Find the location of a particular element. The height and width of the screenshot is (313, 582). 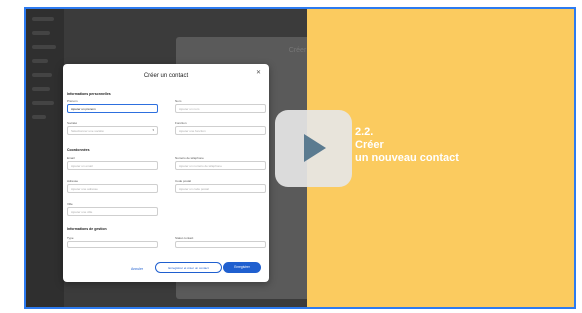

play-button is located at coordinates (313, 148).